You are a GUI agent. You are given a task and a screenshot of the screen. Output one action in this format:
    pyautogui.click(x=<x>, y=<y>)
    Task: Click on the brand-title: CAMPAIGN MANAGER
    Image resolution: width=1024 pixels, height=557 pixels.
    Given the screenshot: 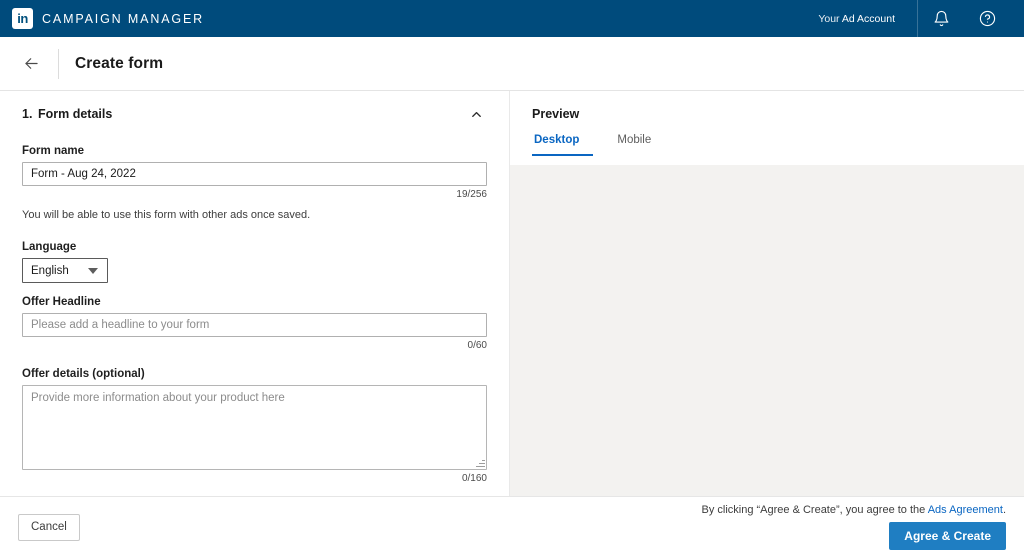 What is the action you would take?
    pyautogui.click(x=123, y=18)
    